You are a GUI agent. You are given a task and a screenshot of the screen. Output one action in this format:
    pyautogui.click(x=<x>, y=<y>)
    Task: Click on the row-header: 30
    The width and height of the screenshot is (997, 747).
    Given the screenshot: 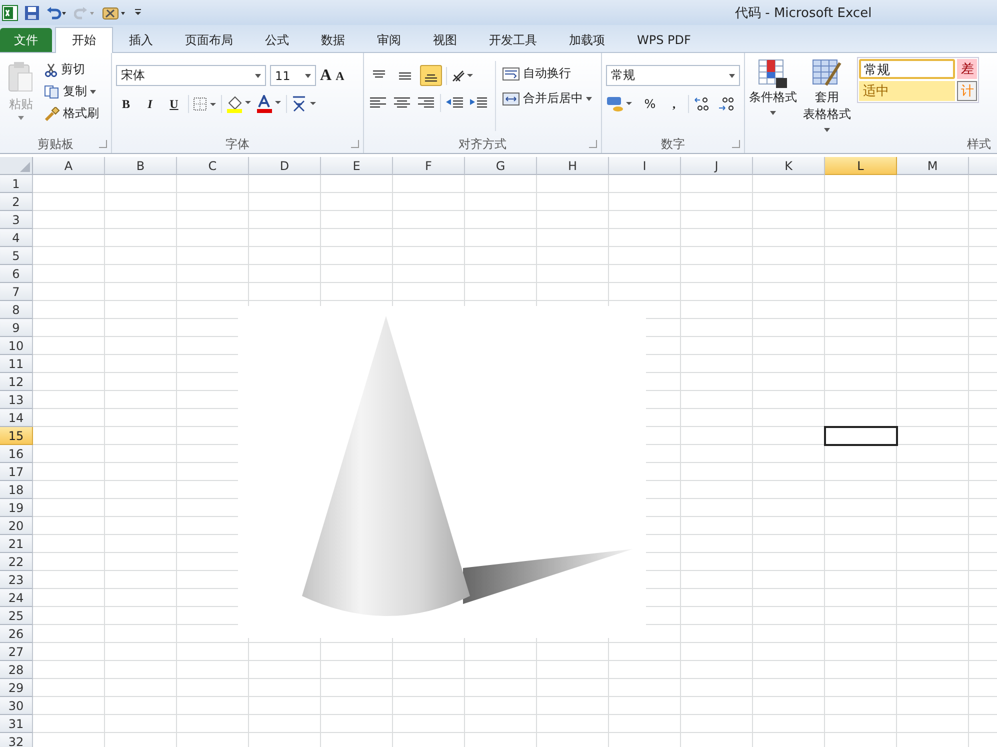 What is the action you would take?
    pyautogui.click(x=16, y=706)
    